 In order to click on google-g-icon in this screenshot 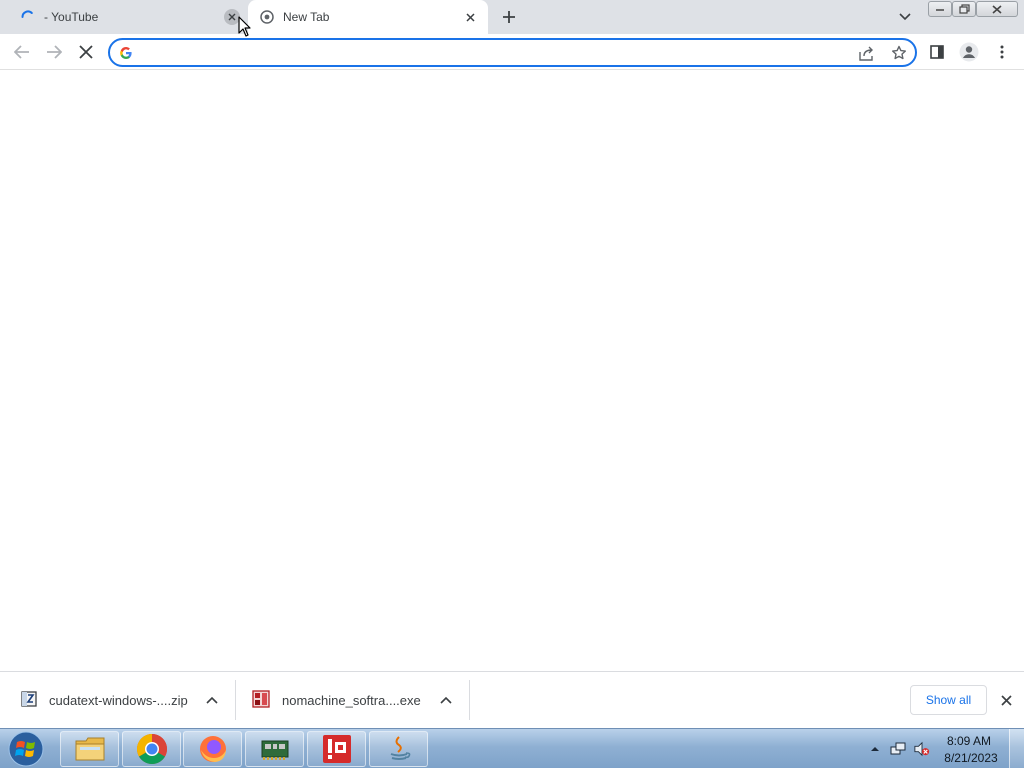, I will do `click(126, 52)`.